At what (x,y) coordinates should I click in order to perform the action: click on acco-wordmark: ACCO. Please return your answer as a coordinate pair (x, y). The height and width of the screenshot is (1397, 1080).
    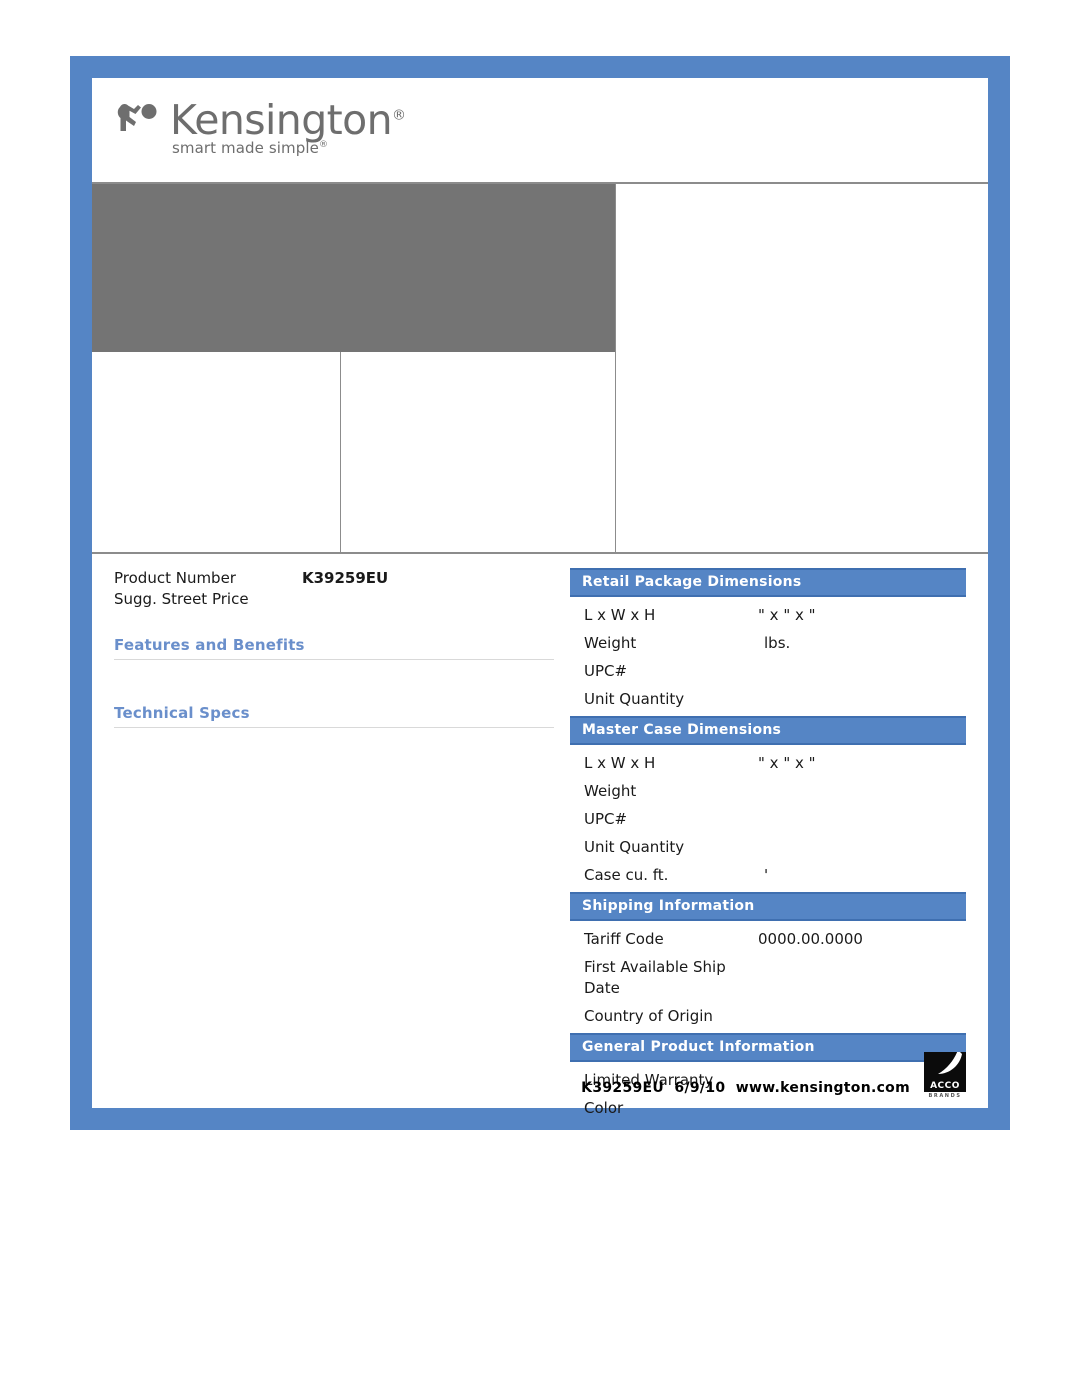
    Looking at the image, I should click on (945, 1086).